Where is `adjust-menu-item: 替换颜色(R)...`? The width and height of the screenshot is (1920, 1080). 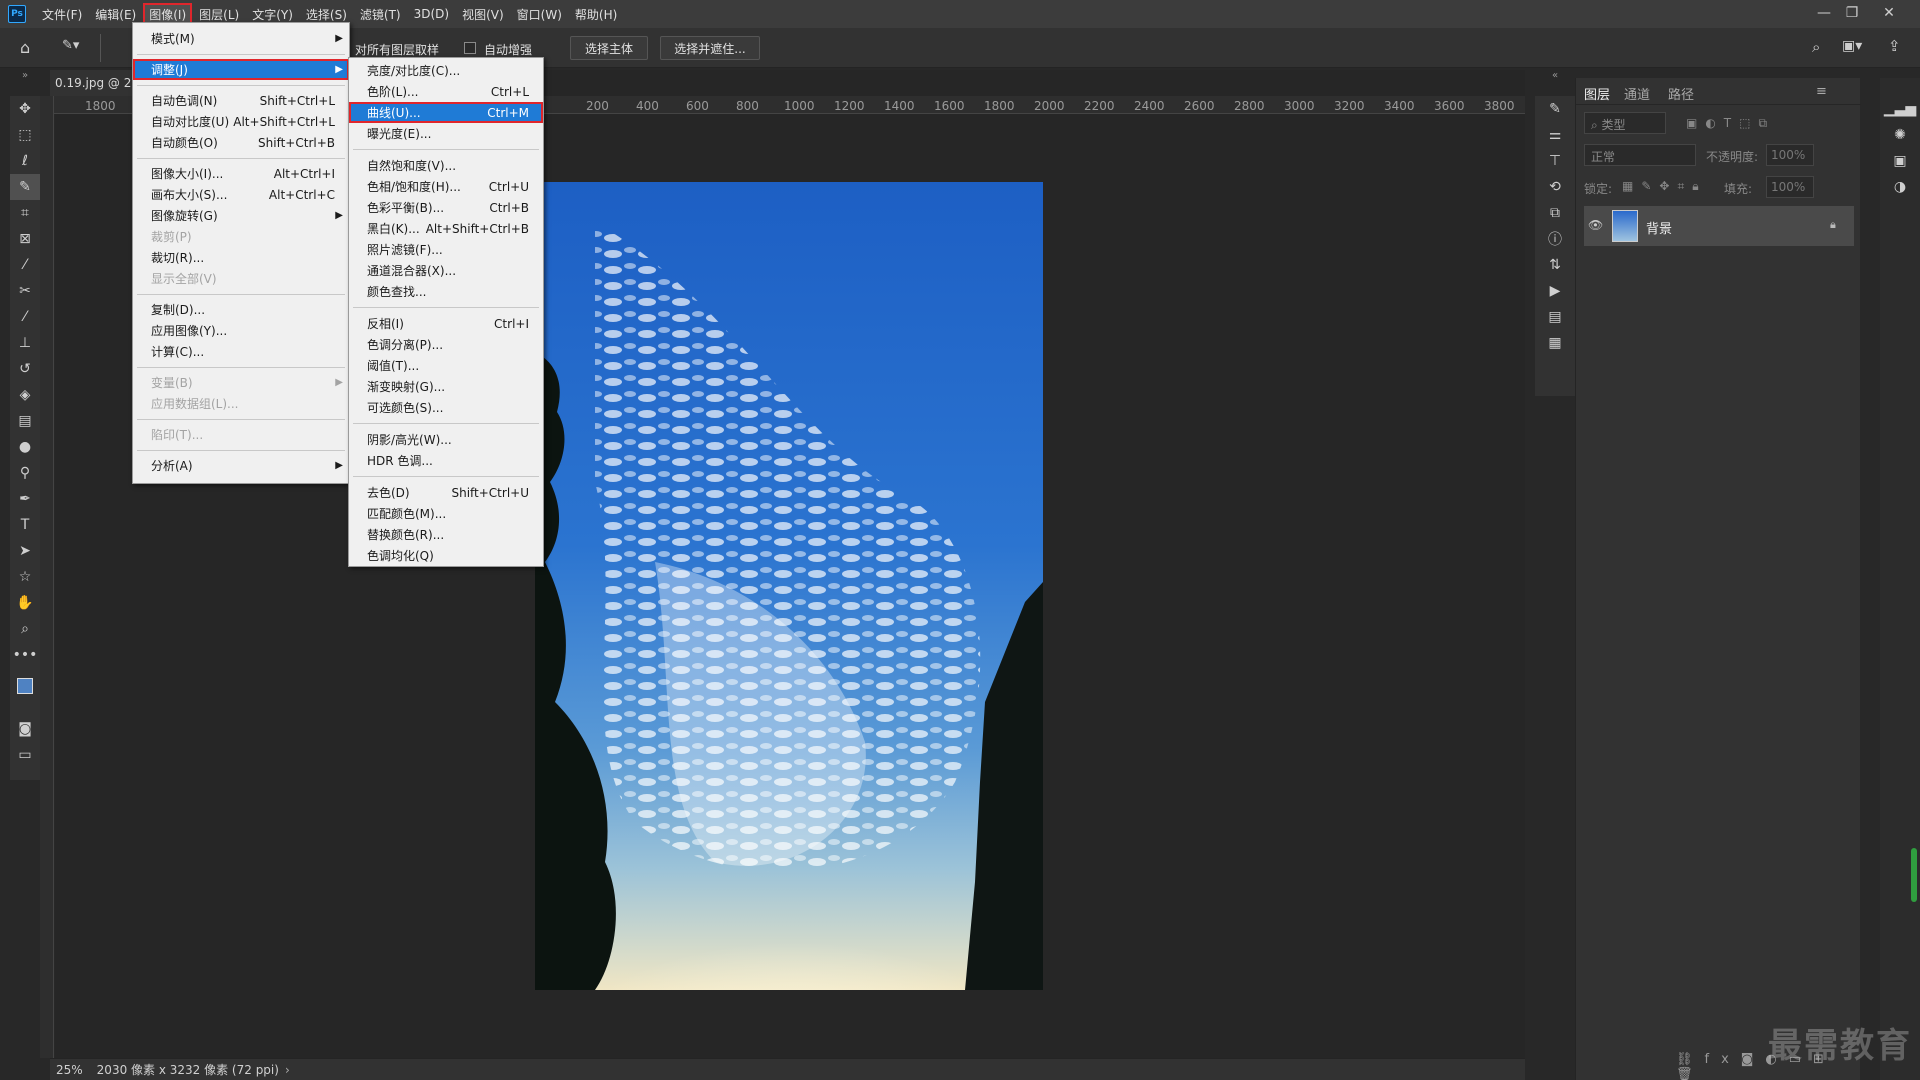 adjust-menu-item: 替换颜色(R)... is located at coordinates (446, 534).